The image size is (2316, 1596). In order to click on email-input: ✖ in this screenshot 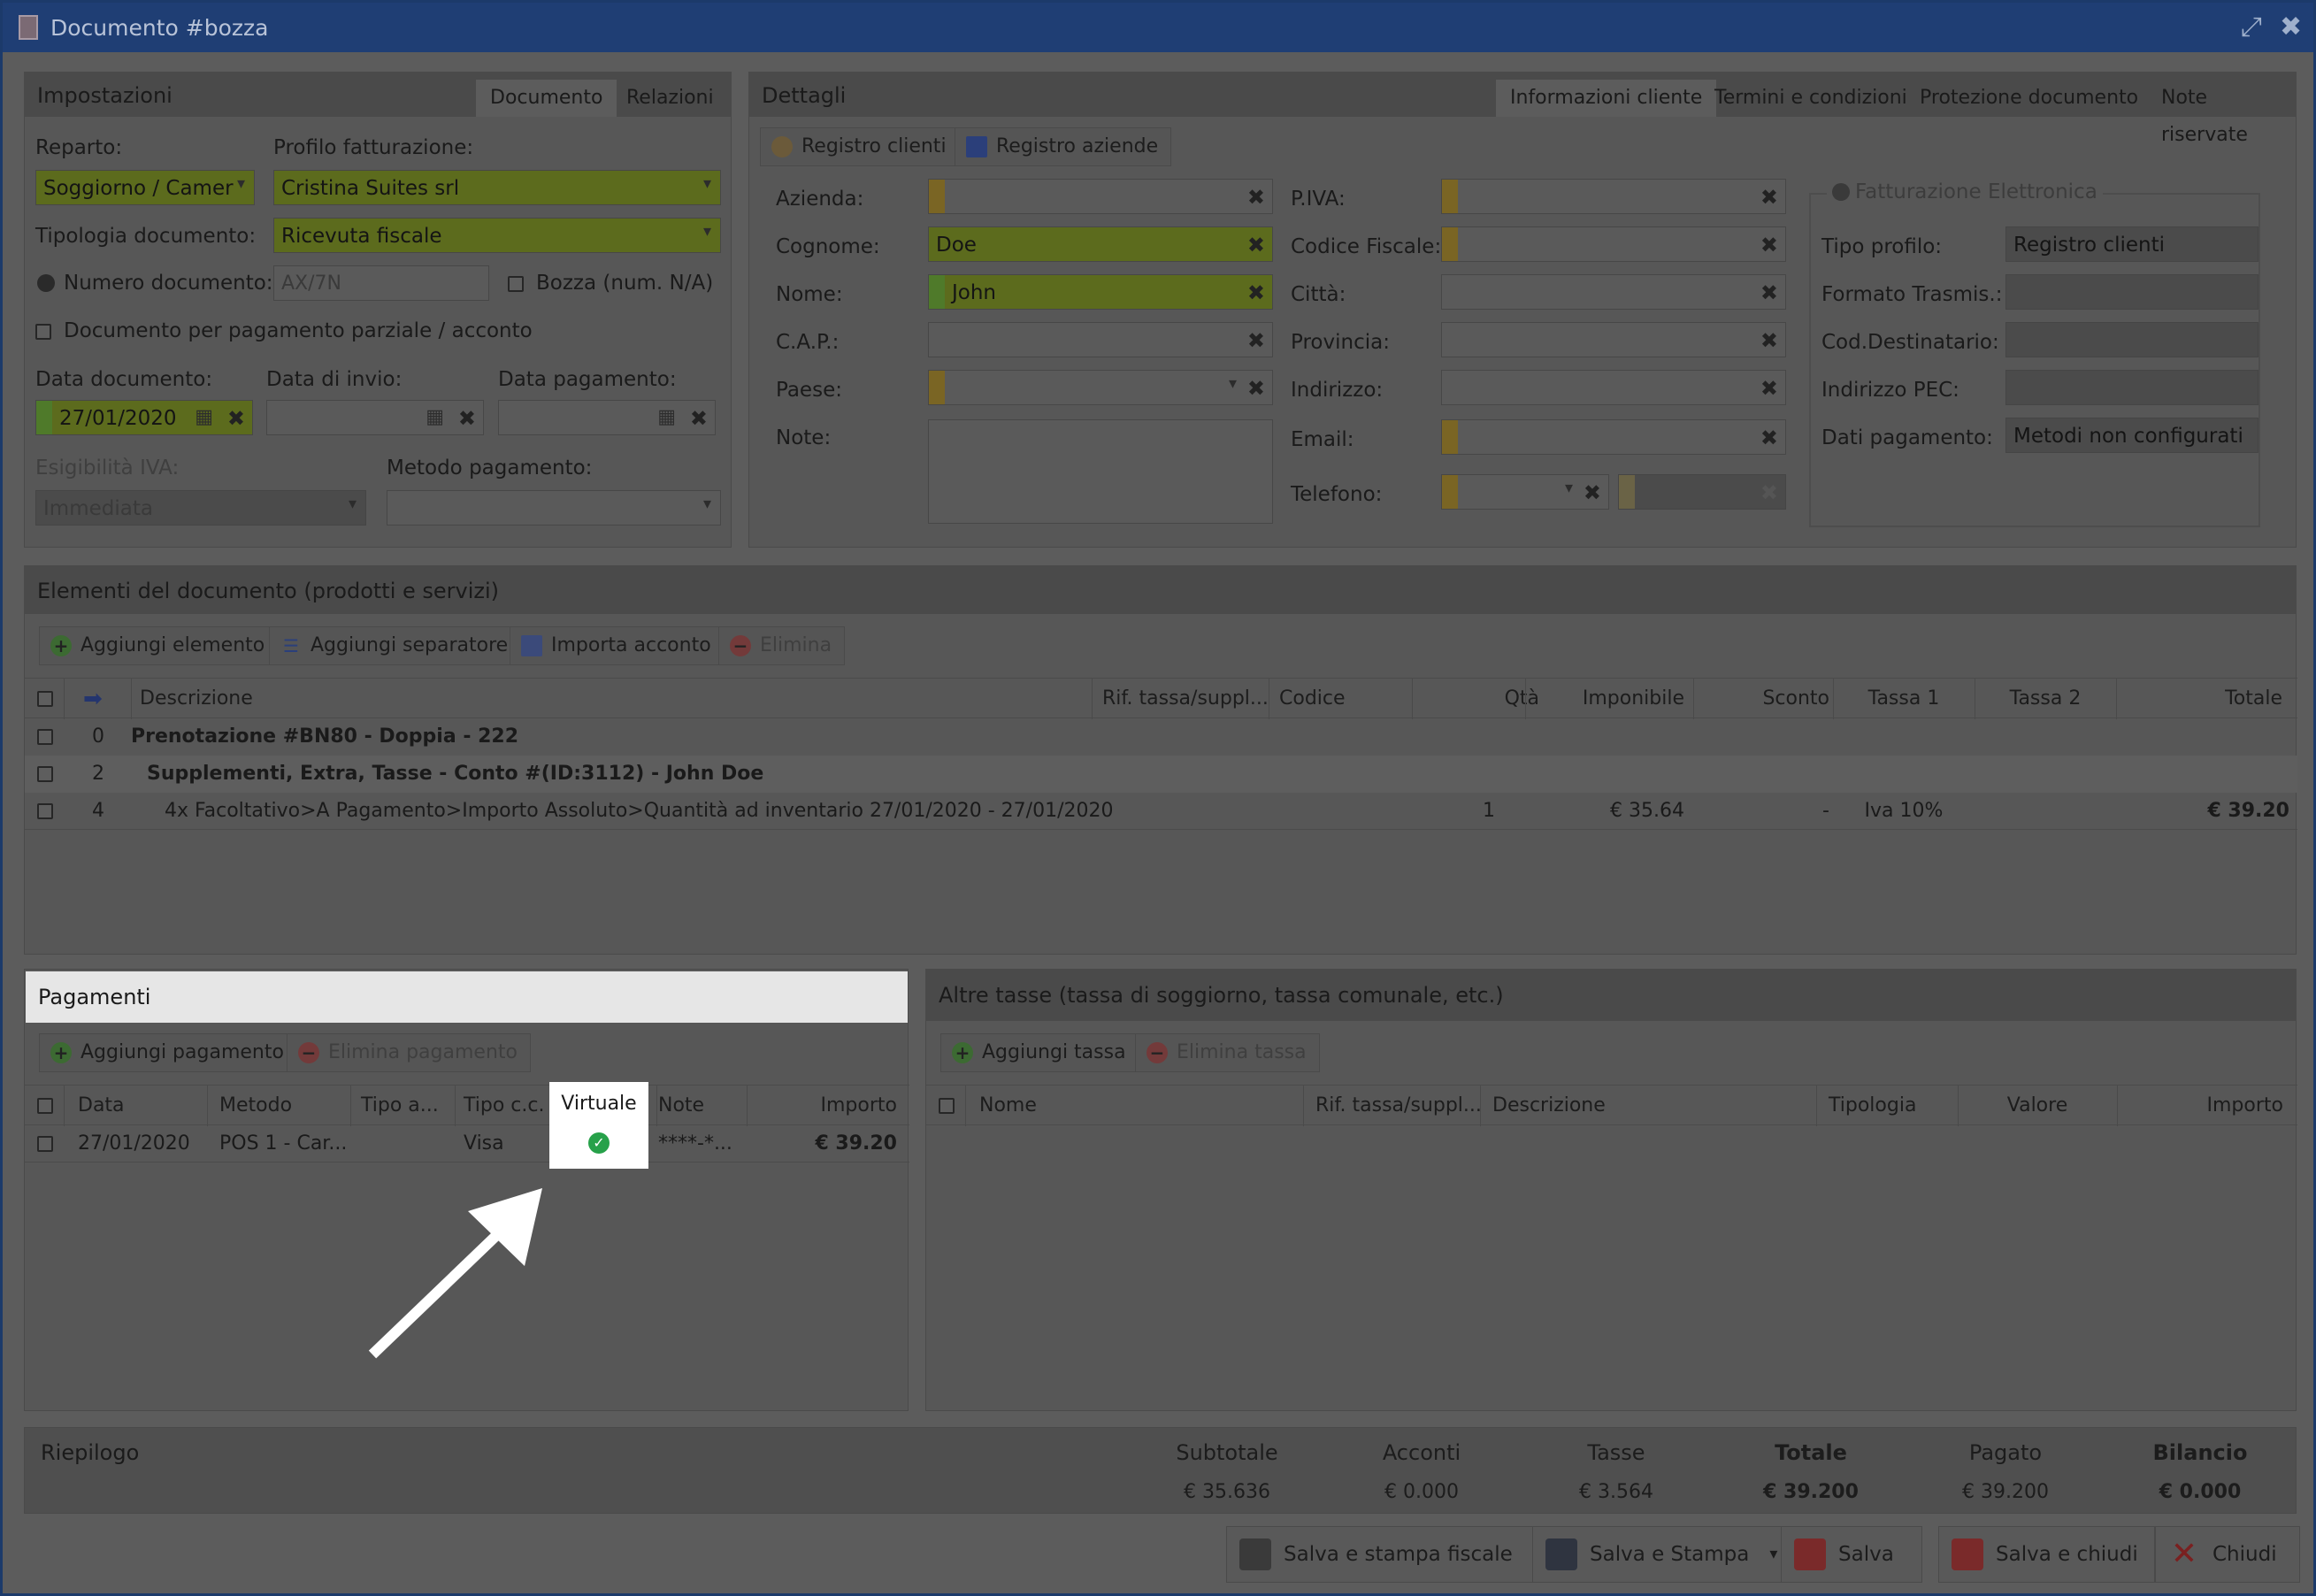, I will do `click(1613, 437)`.